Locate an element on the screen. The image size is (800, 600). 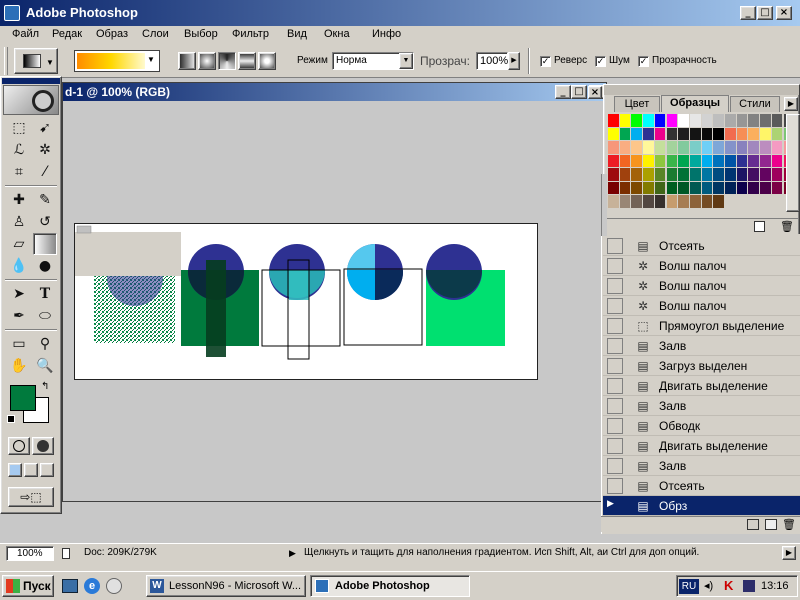
kaspersky-icon: K is located at coordinates (731, 586).